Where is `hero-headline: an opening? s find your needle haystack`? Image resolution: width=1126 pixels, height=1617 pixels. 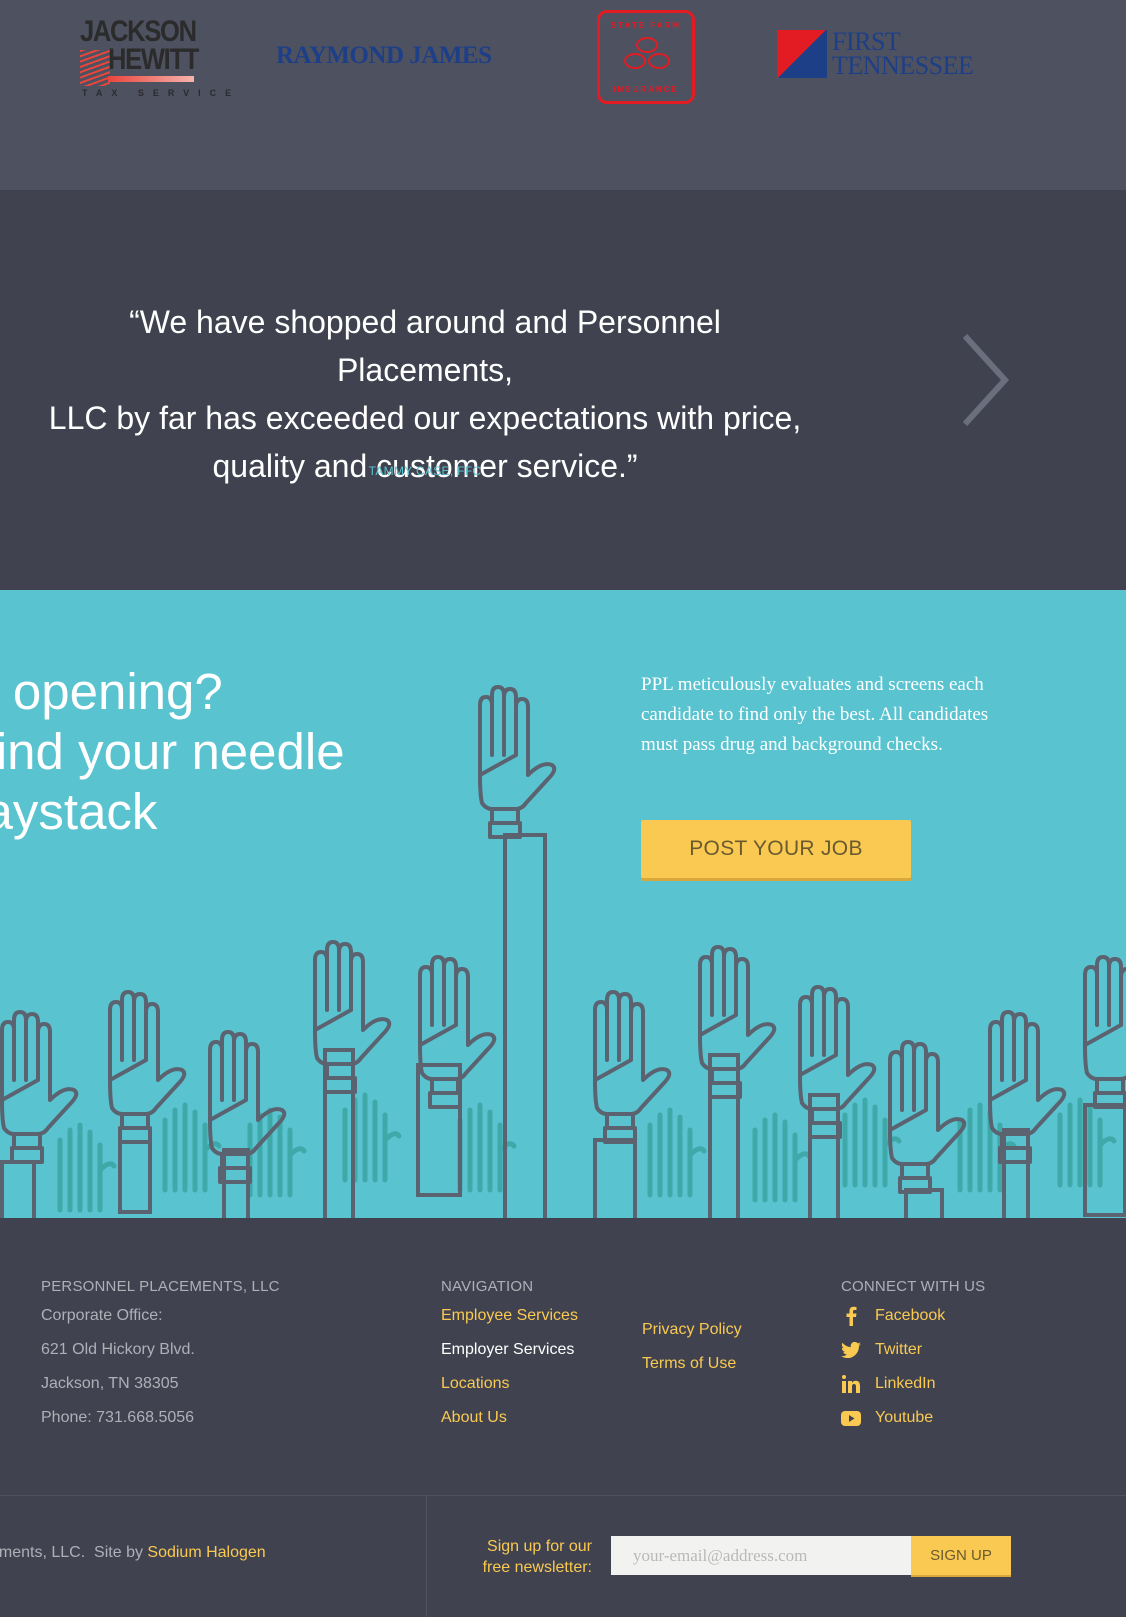 hero-headline: an opening? s find your needle haystack is located at coordinates (172, 752).